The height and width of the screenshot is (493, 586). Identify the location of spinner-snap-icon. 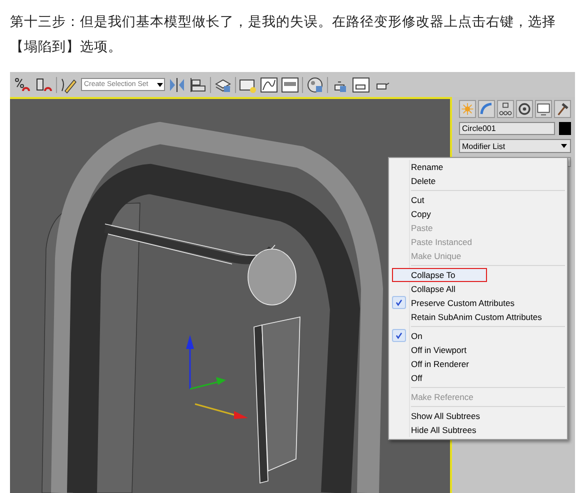
(44, 85).